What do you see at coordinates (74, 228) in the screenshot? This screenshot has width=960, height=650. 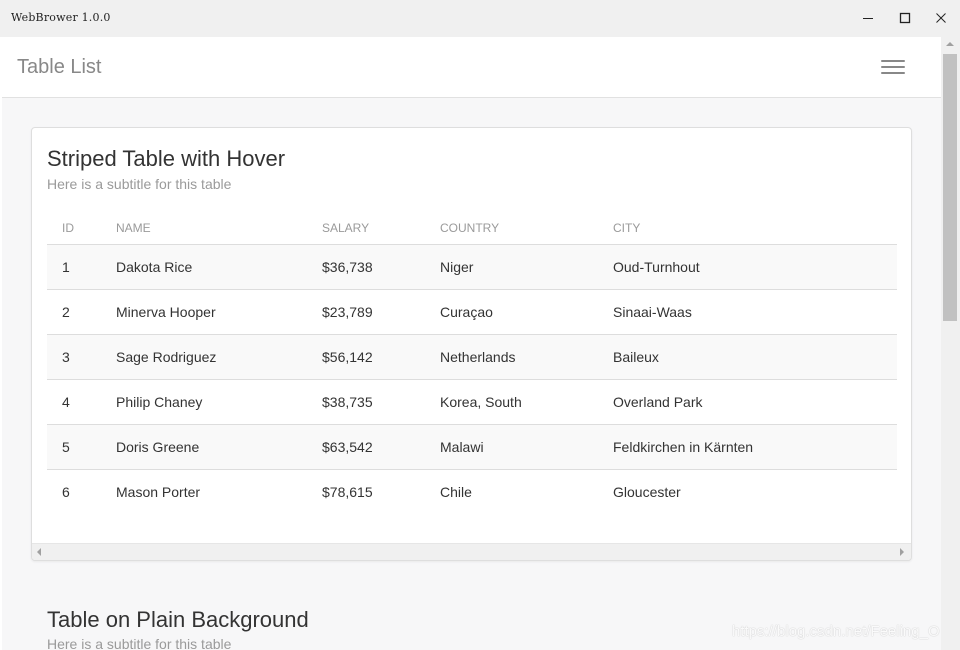 I see `column-header-id: ID` at bounding box center [74, 228].